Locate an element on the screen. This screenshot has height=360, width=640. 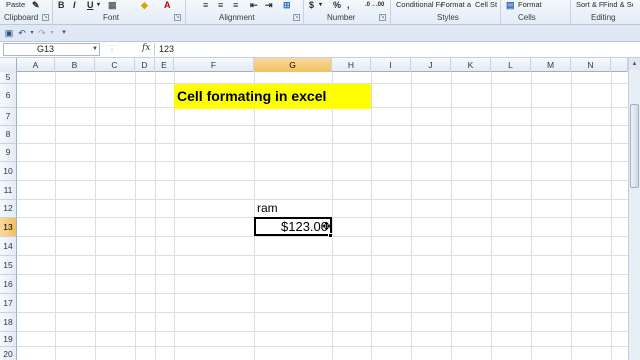
cells-group-label: Cells is located at coordinates (527, 17).